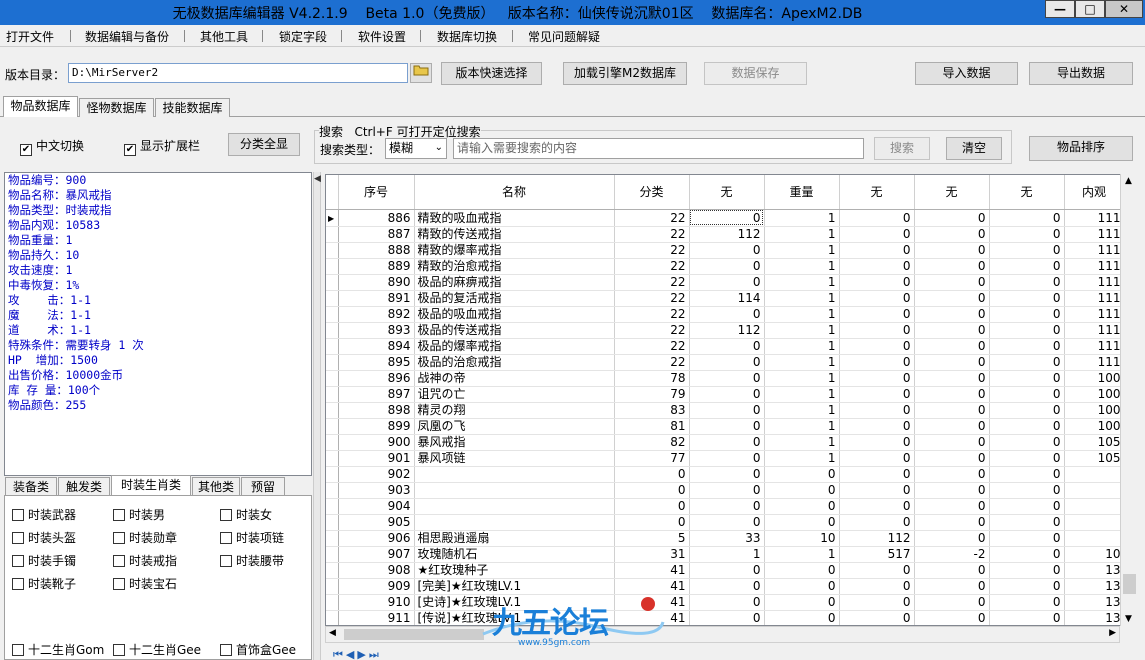 The height and width of the screenshot is (660, 1145). Describe the element at coordinates (652, 570) in the screenshot. I see `table-cell: 41` at that location.